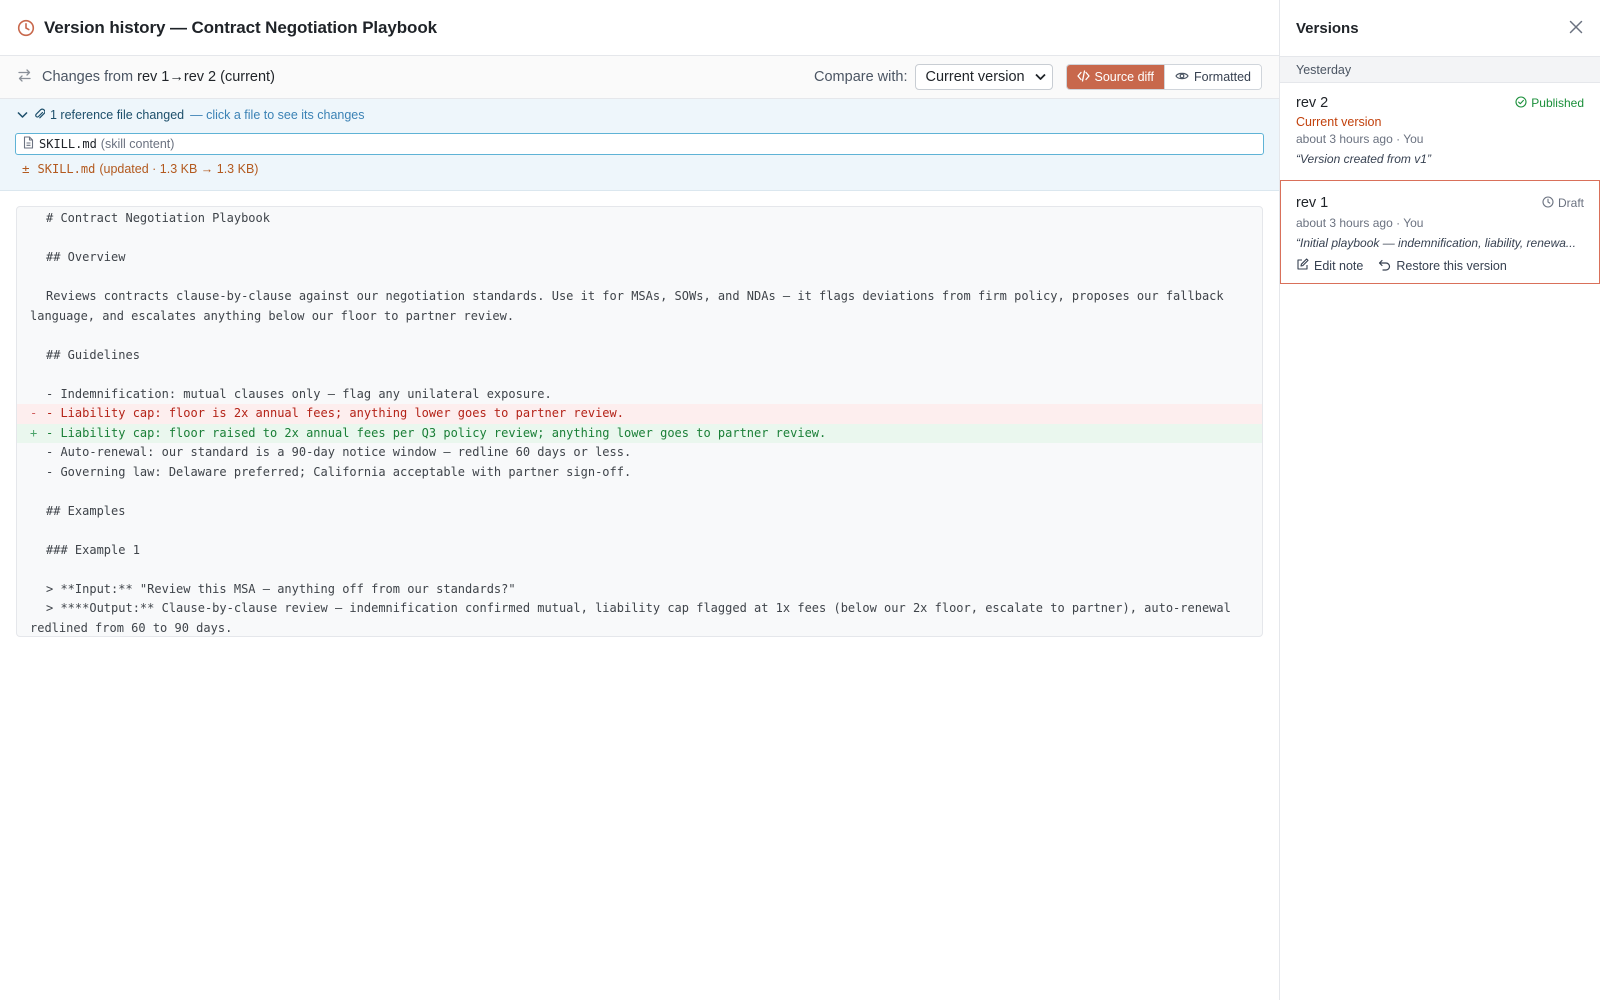  Describe the element at coordinates (86, 257) in the screenshot. I see `diff-line-text: ## Overview` at that location.